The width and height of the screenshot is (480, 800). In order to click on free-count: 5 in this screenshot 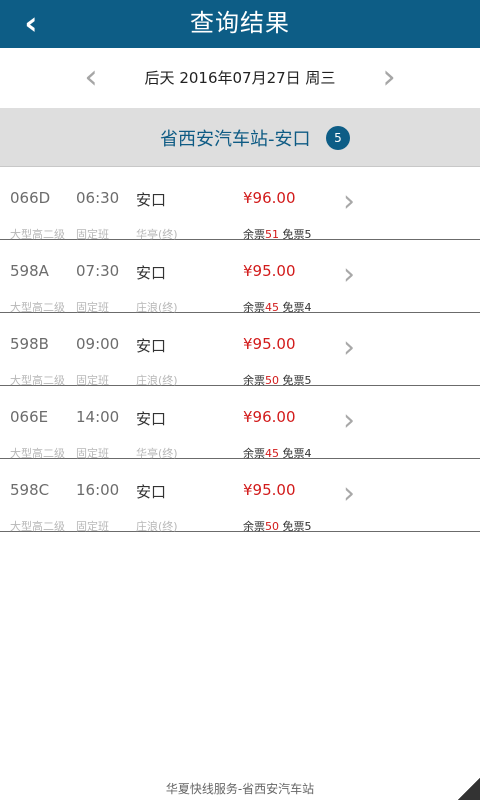, I will do `click(308, 526)`.